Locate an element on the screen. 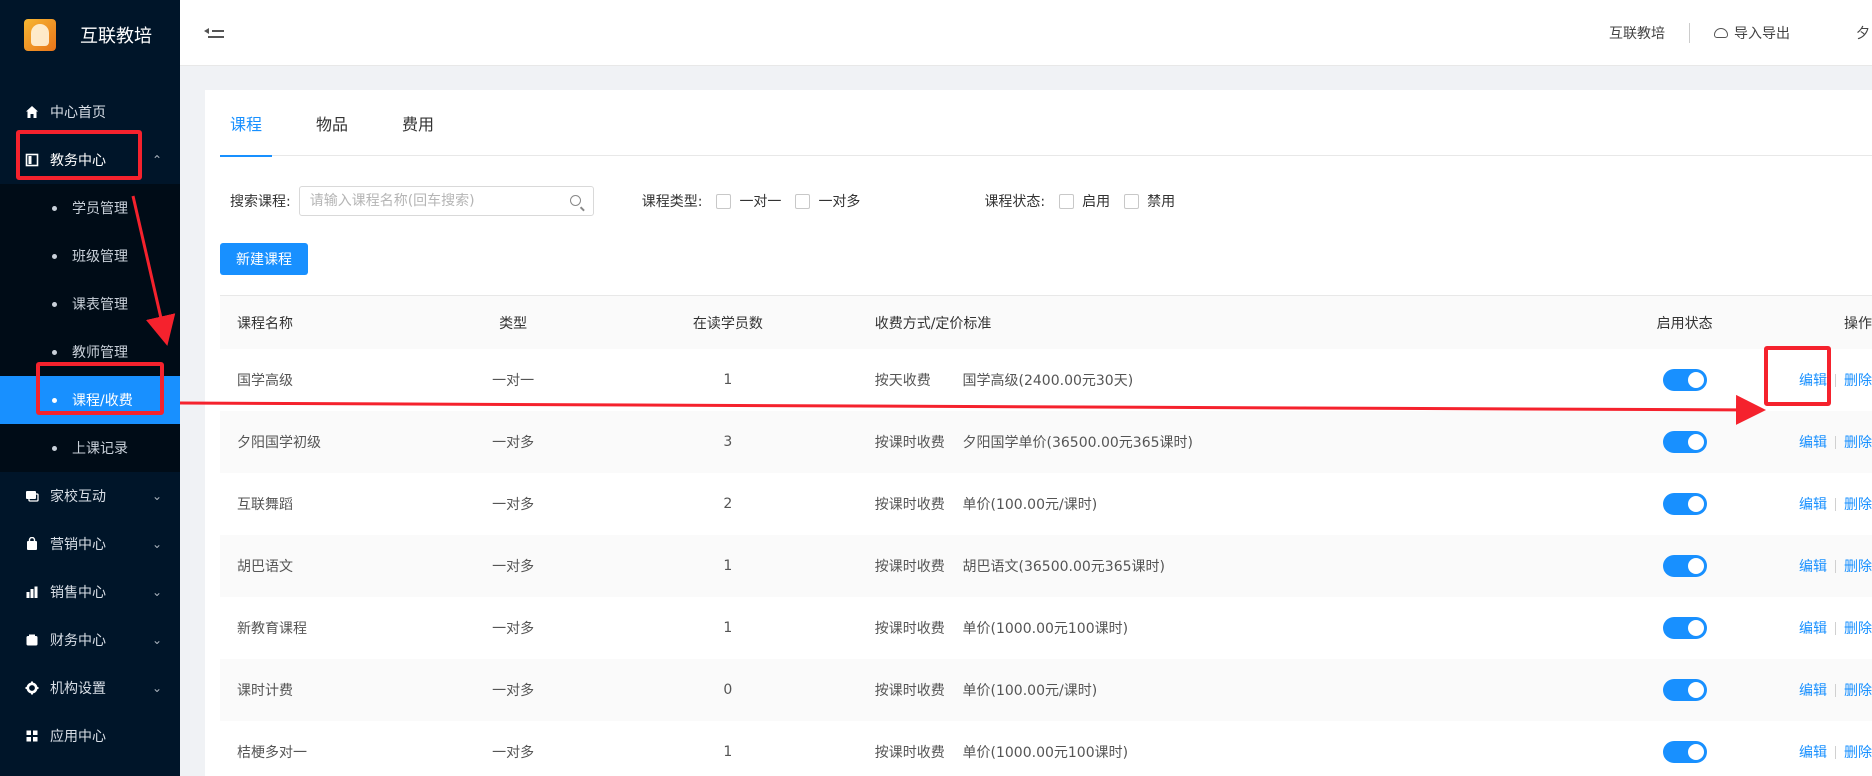  annotation-arrow-down is located at coordinates (153, 270).